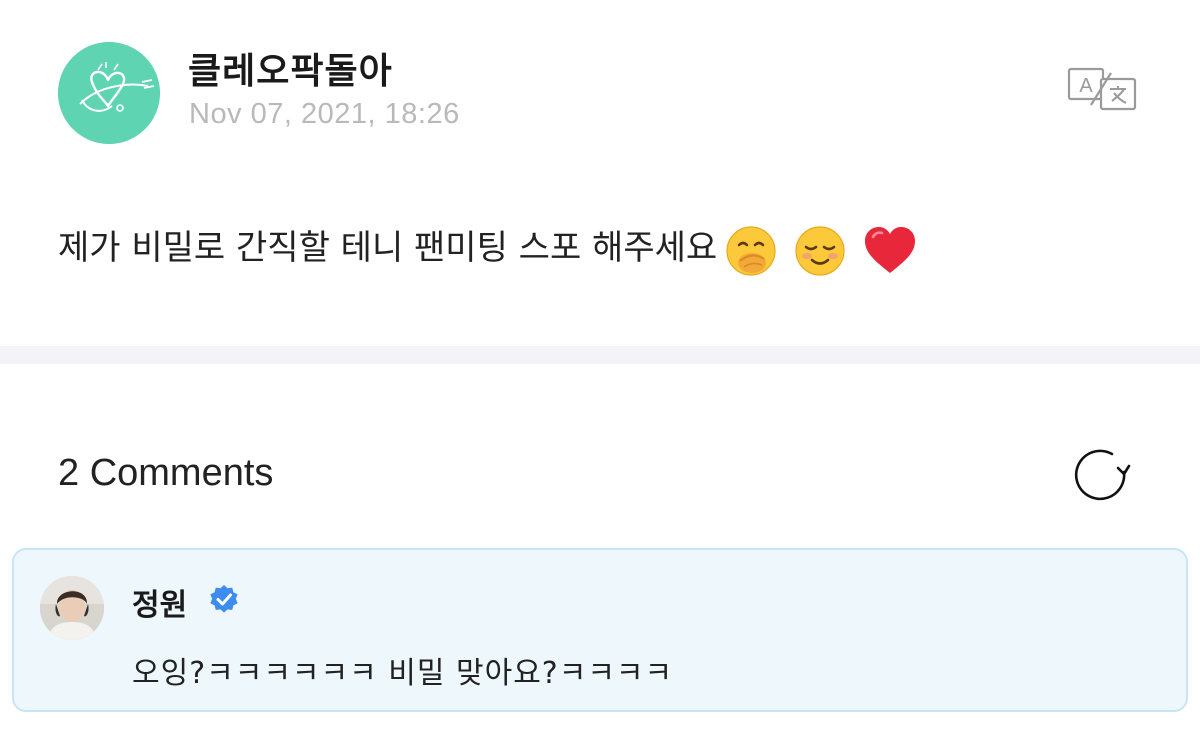  I want to click on comments-title: 2 Comments, so click(166, 473).